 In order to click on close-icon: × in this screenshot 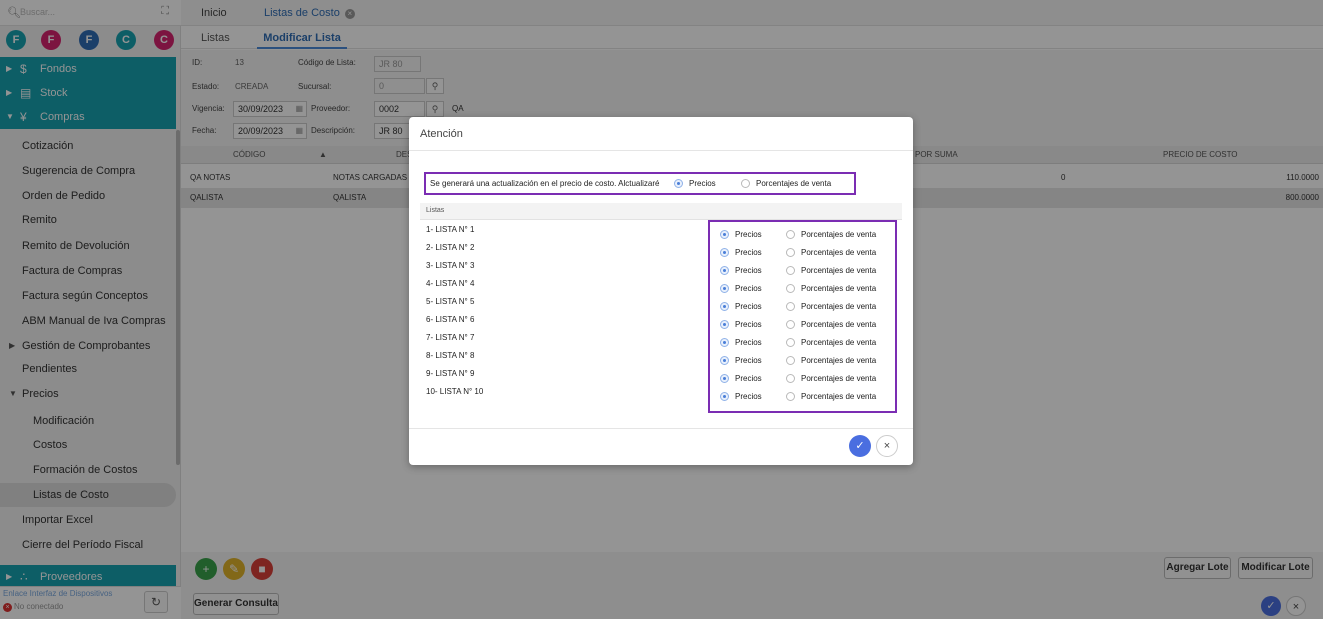, I will do `click(887, 446)`.